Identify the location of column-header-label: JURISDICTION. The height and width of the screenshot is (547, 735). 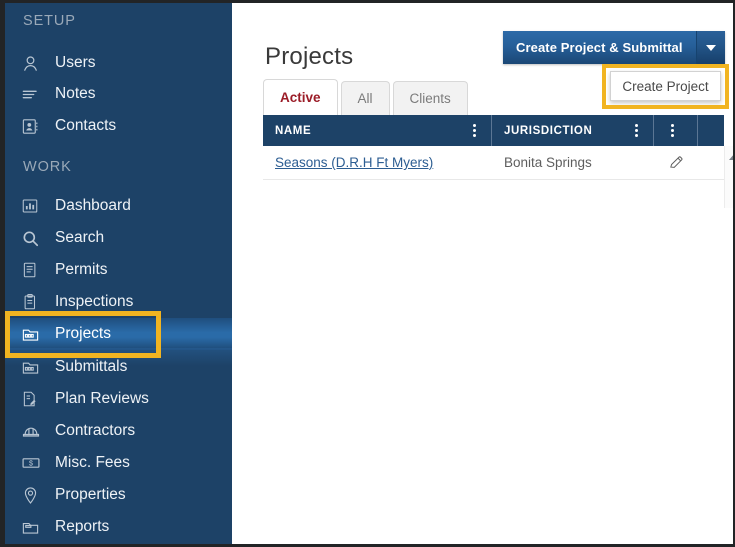
(548, 130).